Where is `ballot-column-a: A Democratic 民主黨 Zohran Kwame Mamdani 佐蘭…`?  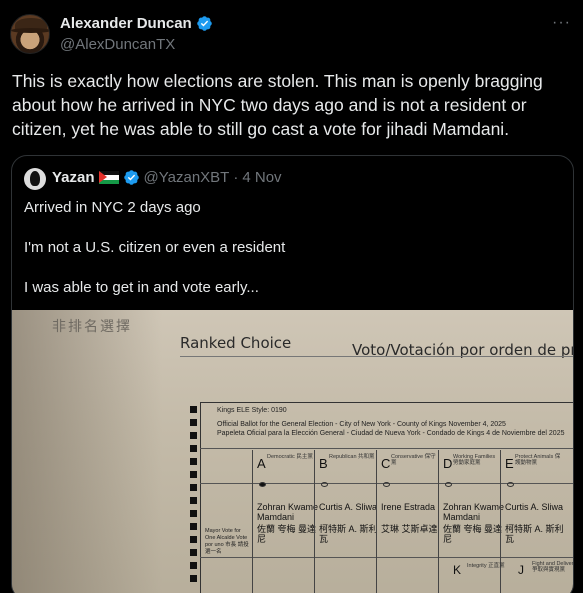 ballot-column-a: A Democratic 民主黨 Zohran Kwame Mamdani 佐蘭… is located at coordinates (285, 521).